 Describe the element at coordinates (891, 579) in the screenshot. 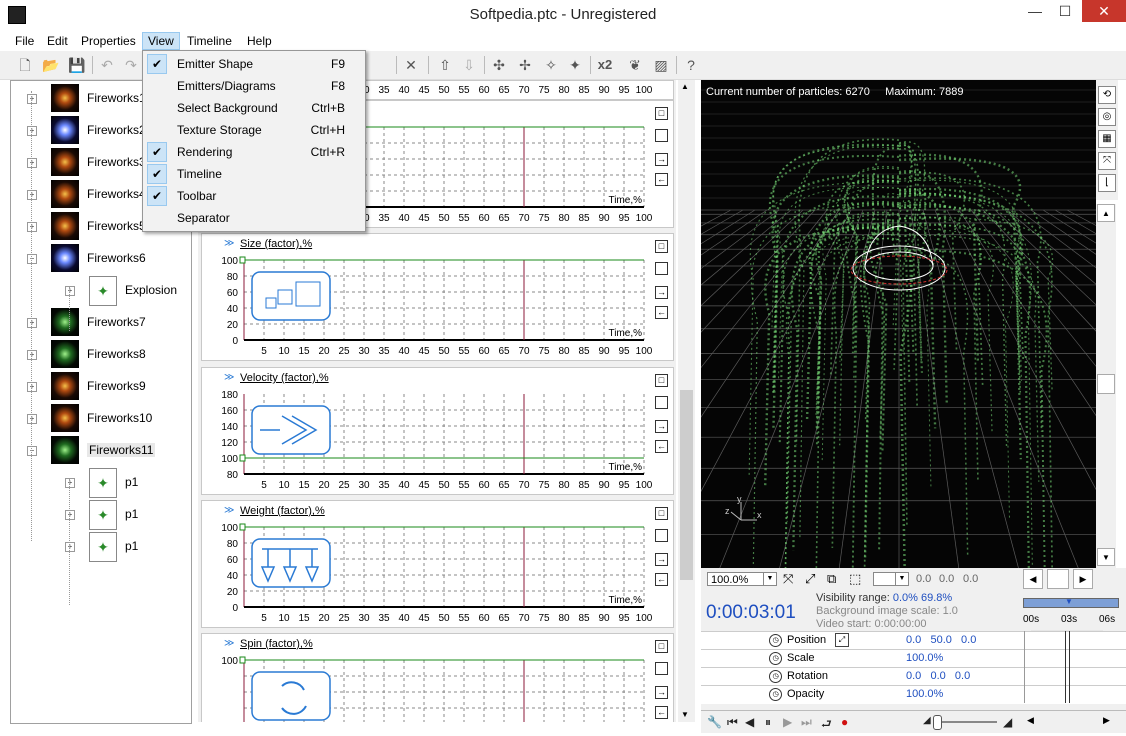

I see `color-combo: ▼` at that location.